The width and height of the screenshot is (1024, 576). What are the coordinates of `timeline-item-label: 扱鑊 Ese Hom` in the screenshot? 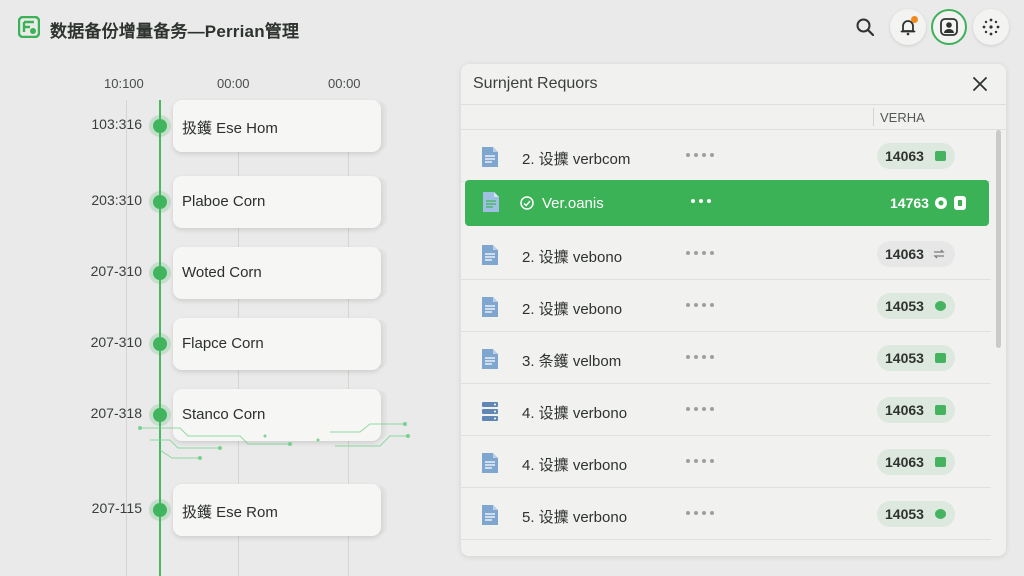 It's located at (230, 128).